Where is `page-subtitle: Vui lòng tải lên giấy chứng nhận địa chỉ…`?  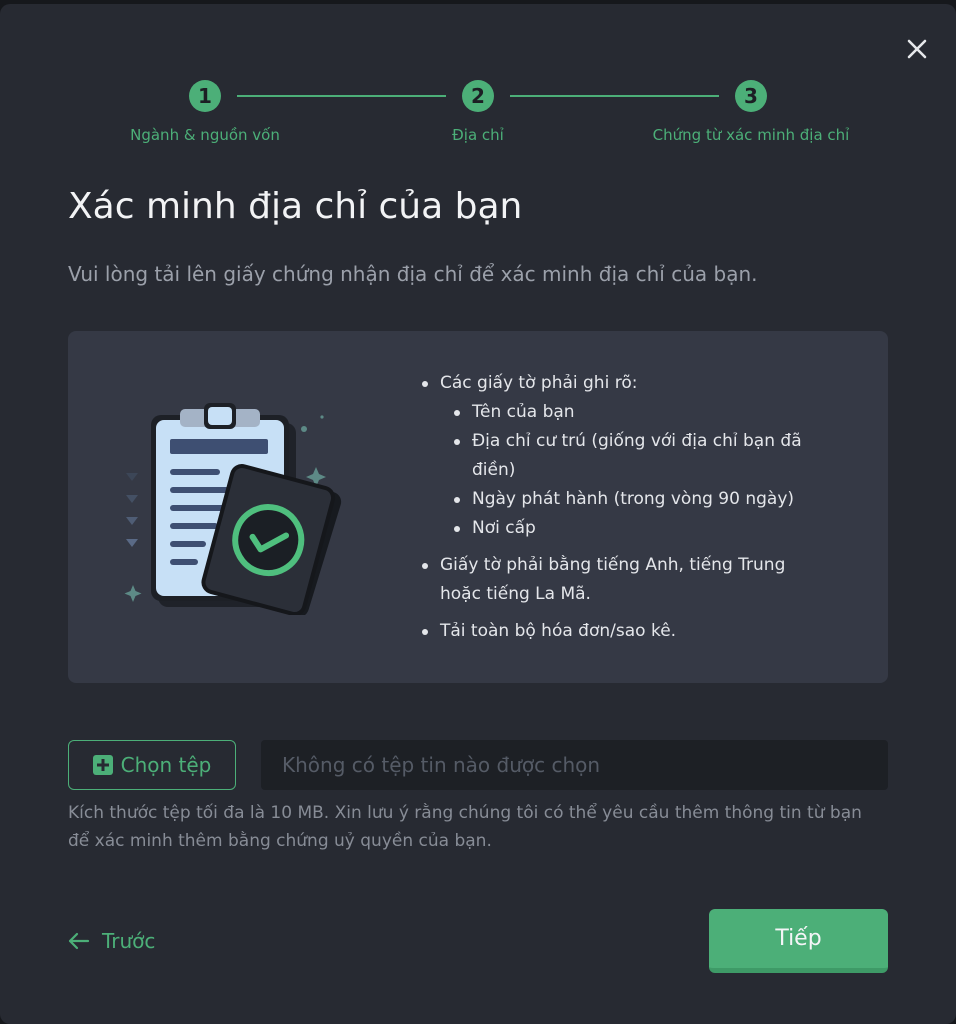
page-subtitle: Vui lòng tải lên giấy chứng nhận địa chỉ… is located at coordinates (413, 274).